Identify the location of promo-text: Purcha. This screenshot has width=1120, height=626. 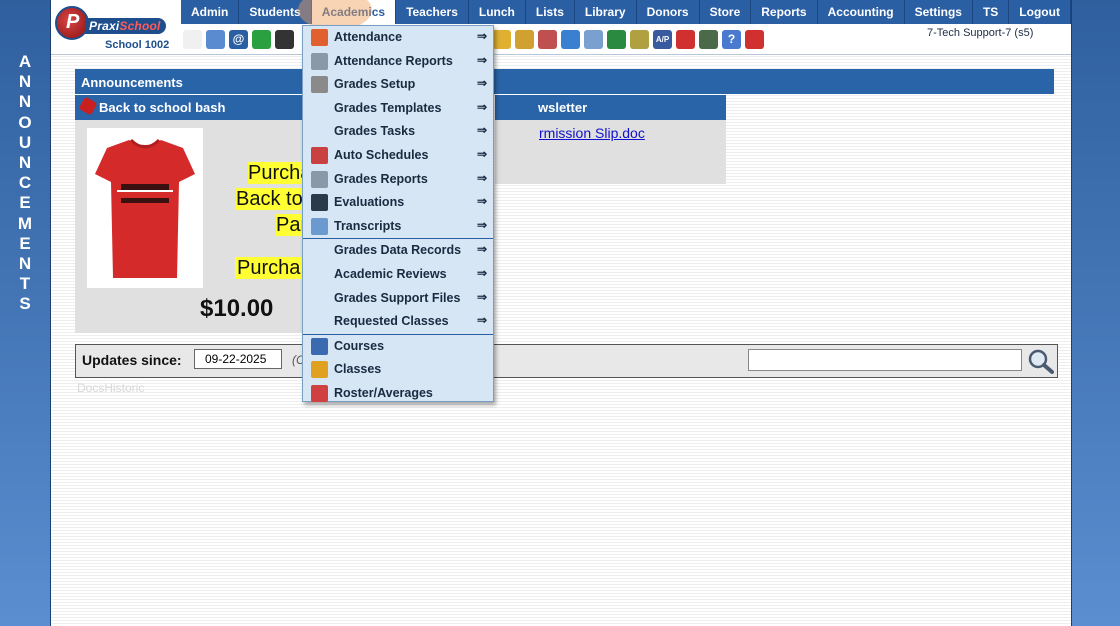
(269, 268).